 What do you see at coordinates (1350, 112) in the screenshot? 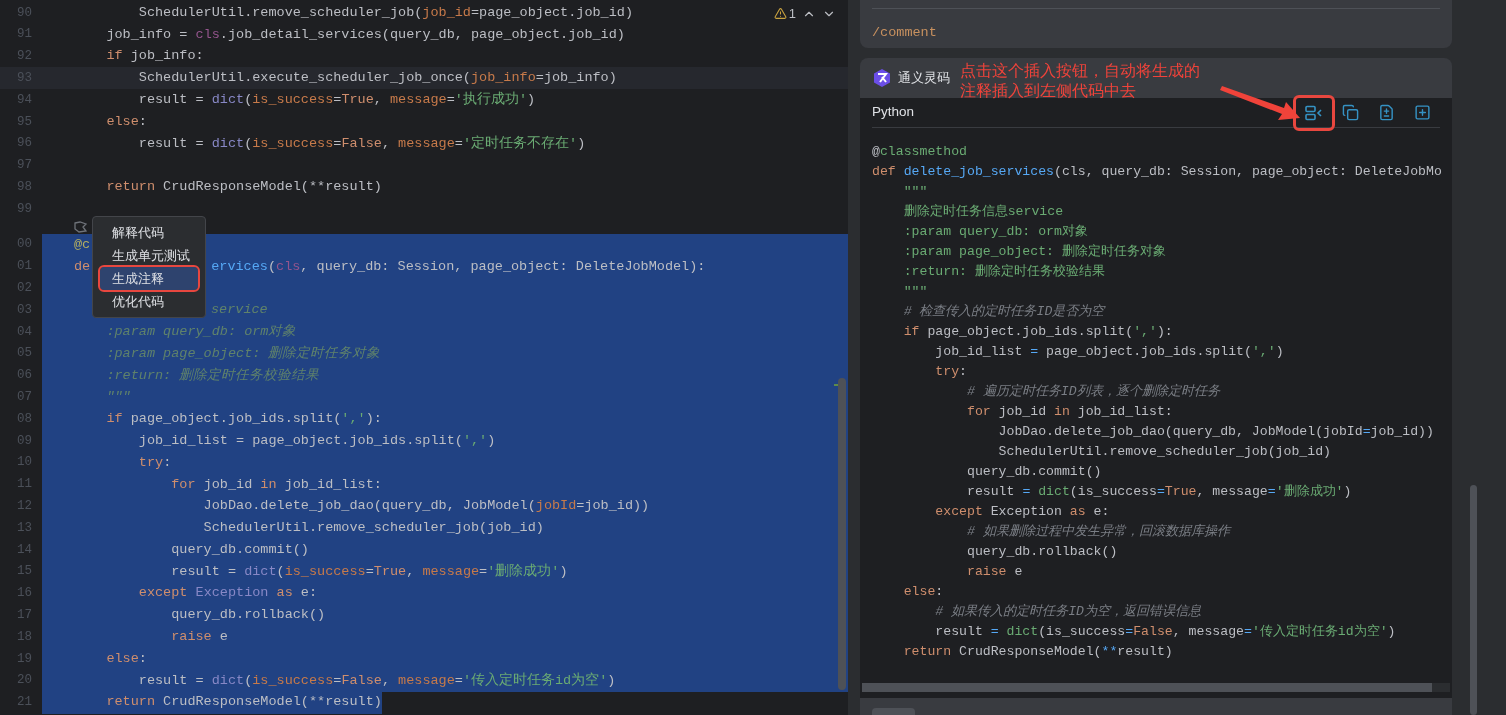
I see `copy-icon` at bounding box center [1350, 112].